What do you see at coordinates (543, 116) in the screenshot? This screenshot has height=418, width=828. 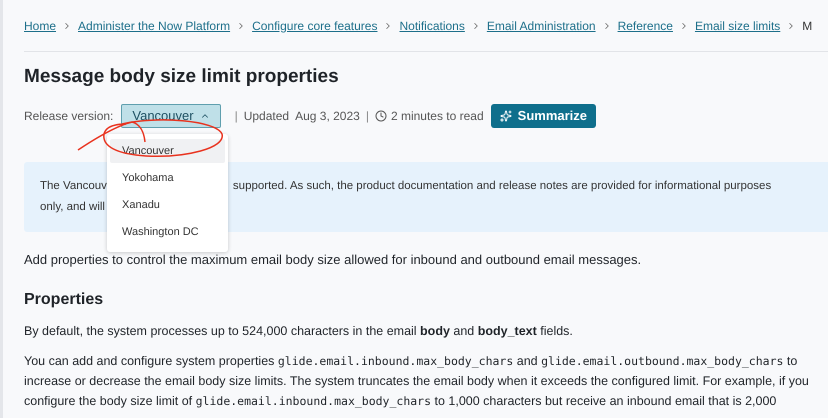 I see `summarize-button: Summarize` at bounding box center [543, 116].